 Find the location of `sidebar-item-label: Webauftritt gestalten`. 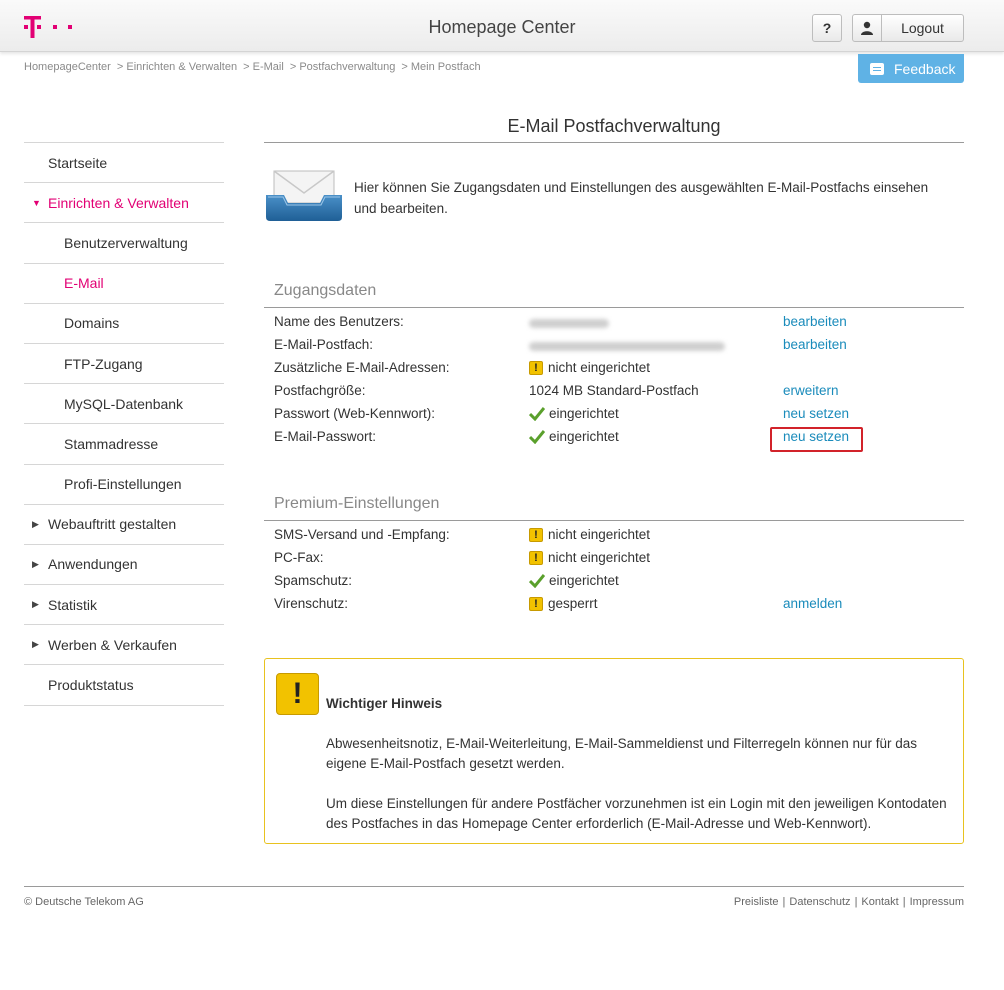

sidebar-item-label: Webauftritt gestalten is located at coordinates (112, 524).